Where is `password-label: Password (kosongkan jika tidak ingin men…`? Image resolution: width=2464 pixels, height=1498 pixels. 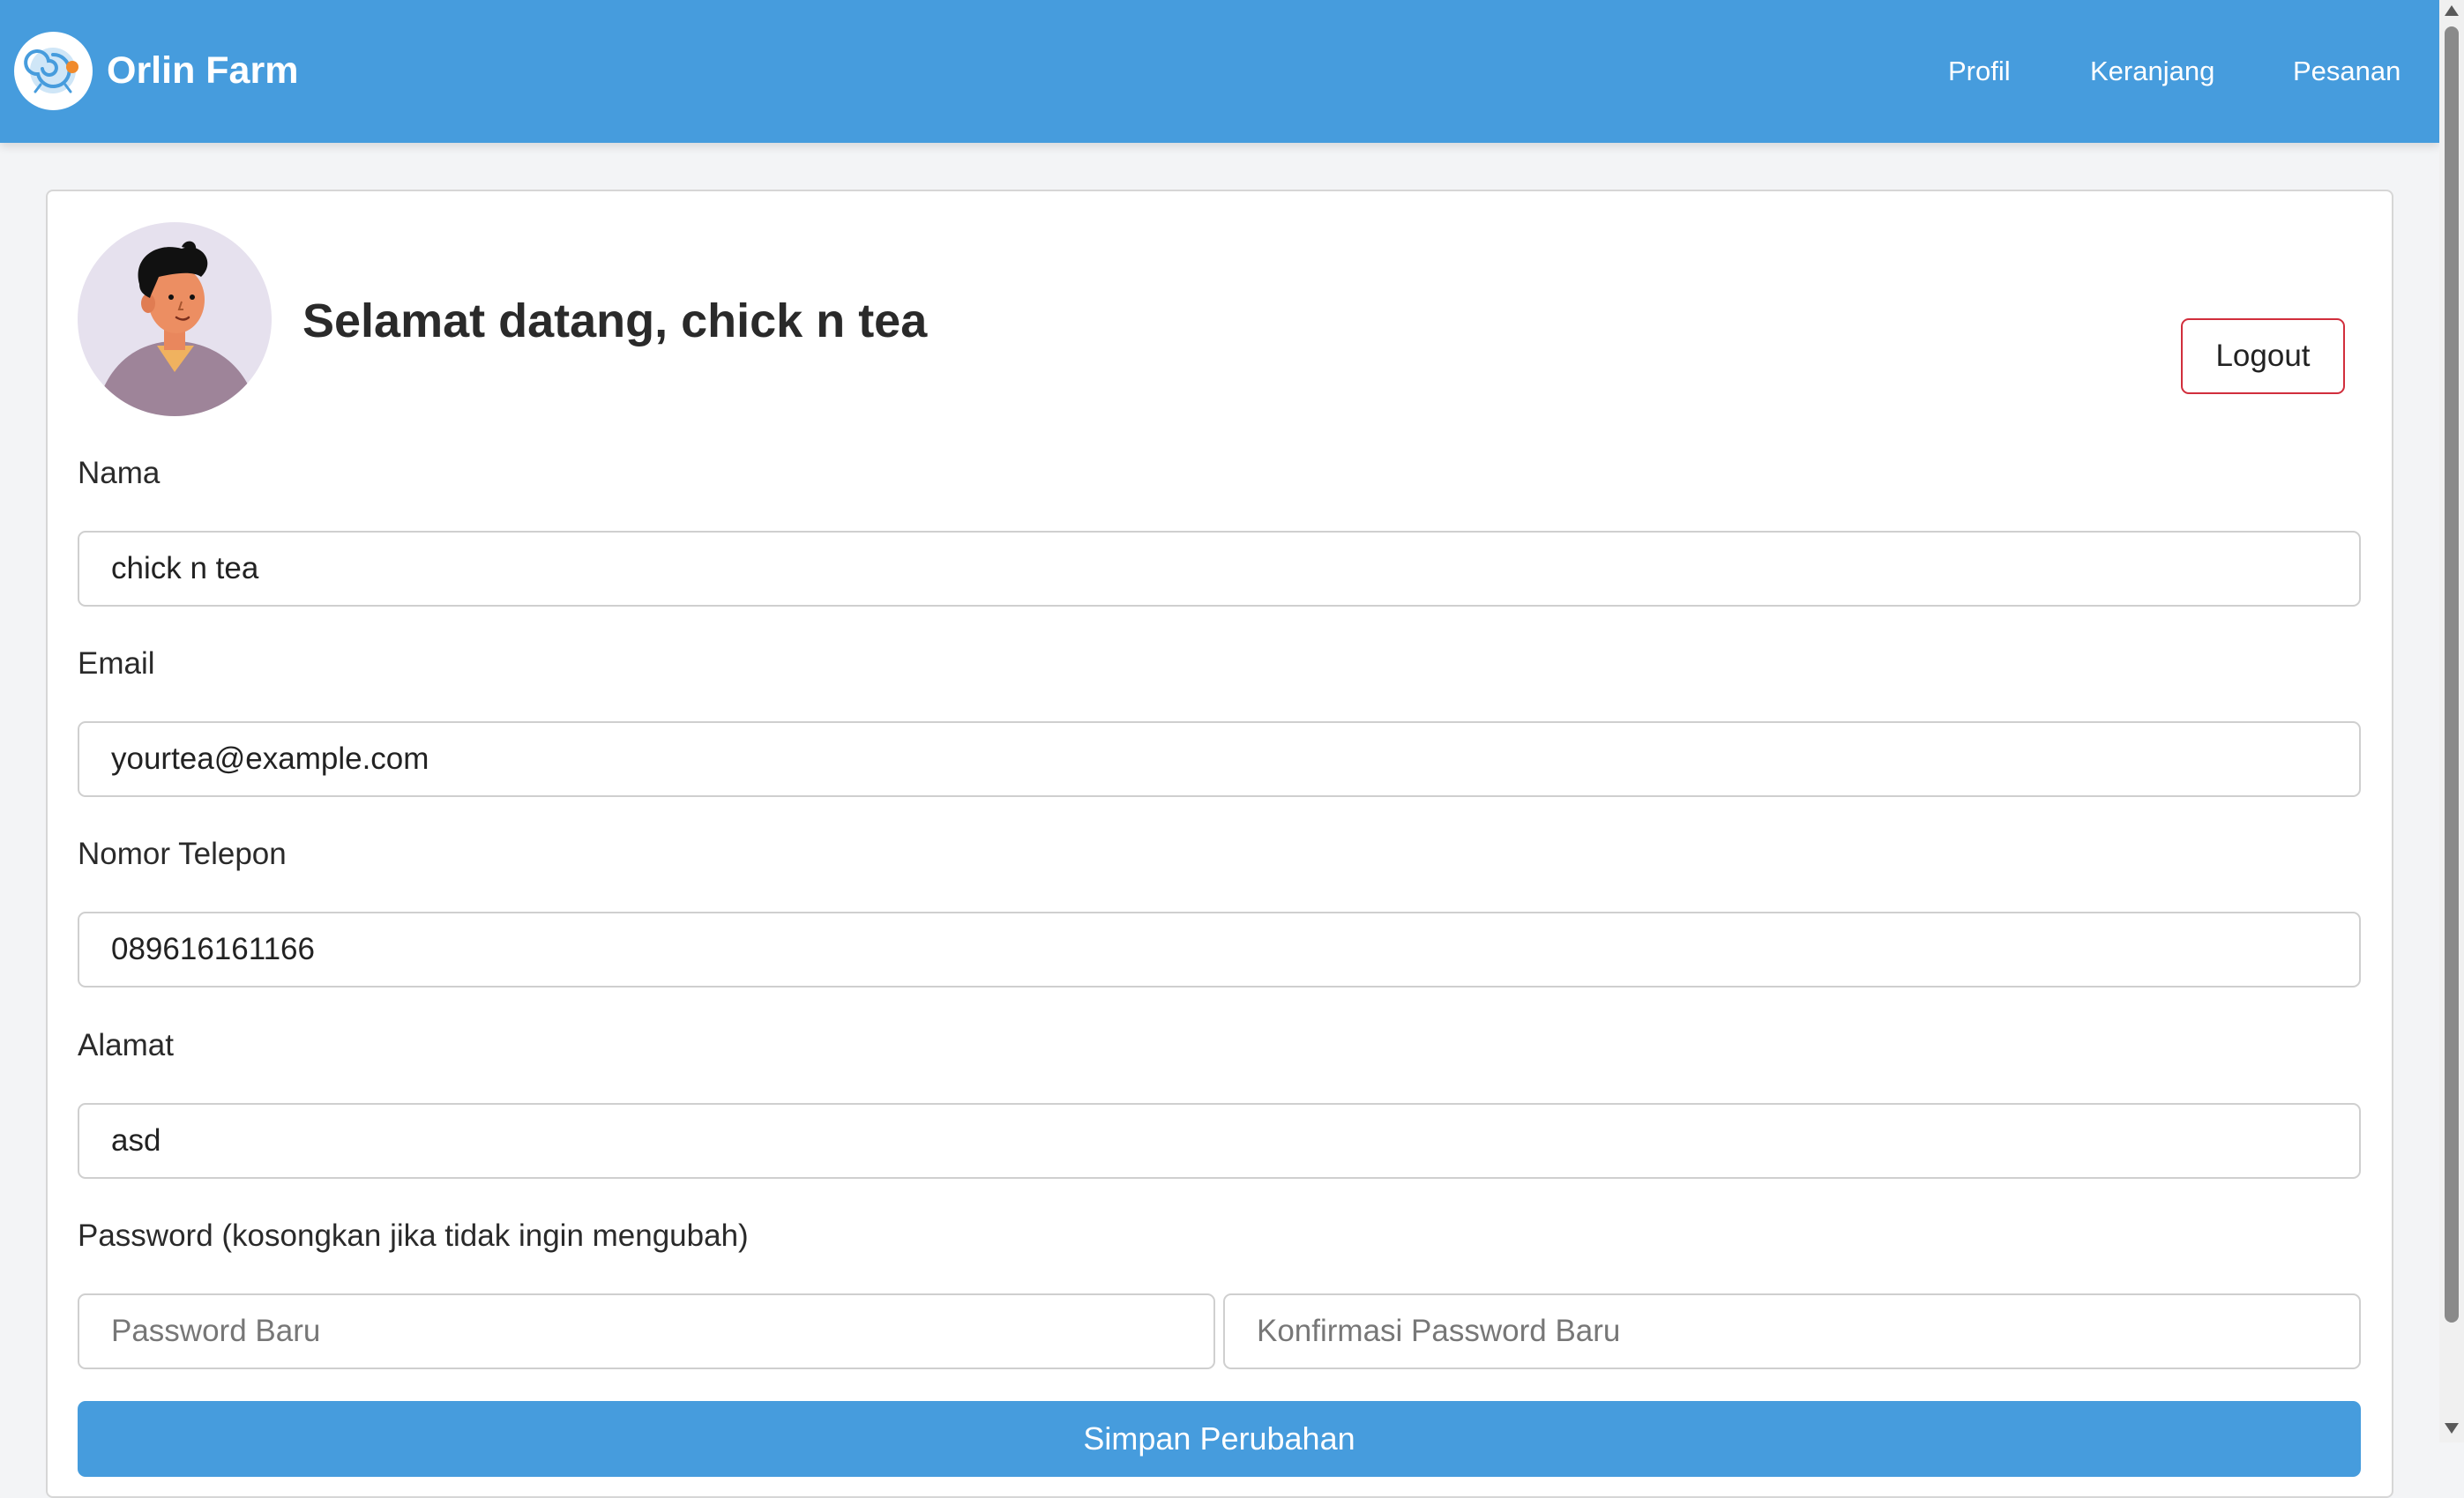
password-label: Password (kosongkan jika tidak ingin men… is located at coordinates (413, 1236).